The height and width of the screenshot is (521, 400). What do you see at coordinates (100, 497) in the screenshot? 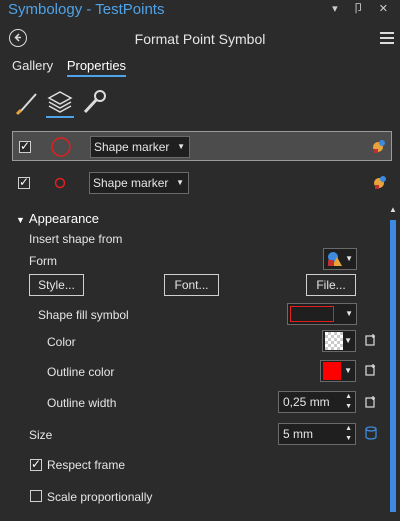
I see `scale-proportionally-label: Scale proportionally` at bounding box center [100, 497].